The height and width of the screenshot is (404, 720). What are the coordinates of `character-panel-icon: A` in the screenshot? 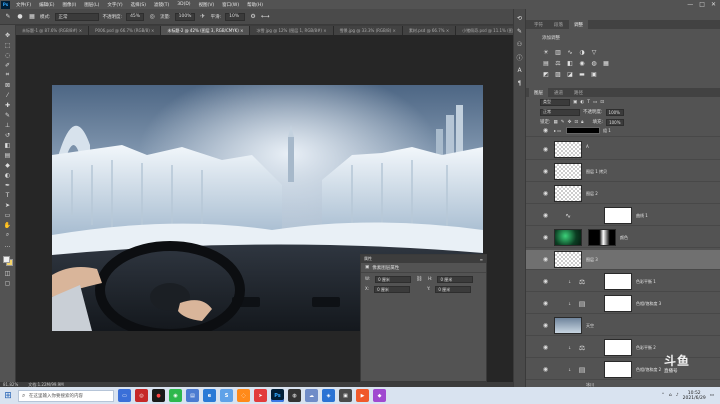 It's located at (520, 70).